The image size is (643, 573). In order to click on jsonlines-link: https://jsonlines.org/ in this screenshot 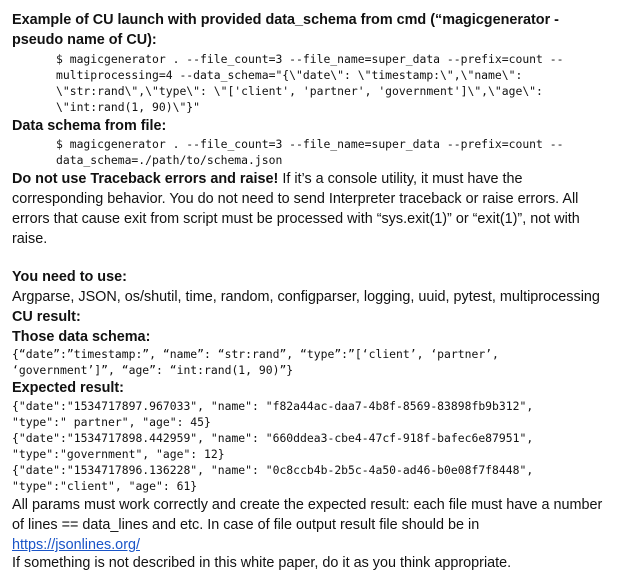, I will do `click(76, 545)`.